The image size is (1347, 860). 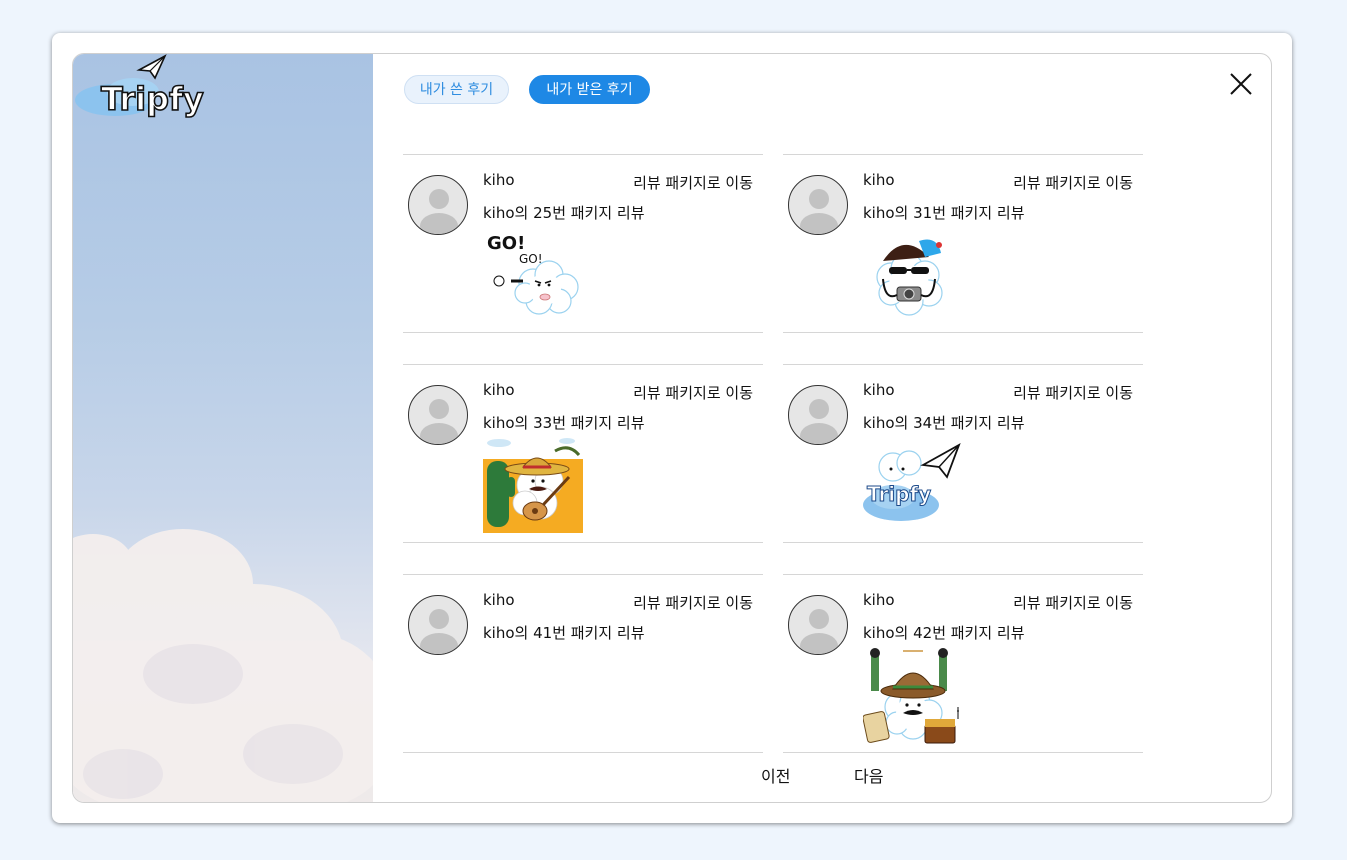 What do you see at coordinates (564, 423) in the screenshot?
I see `review-title: kiho의 33번 패키지 리뷰` at bounding box center [564, 423].